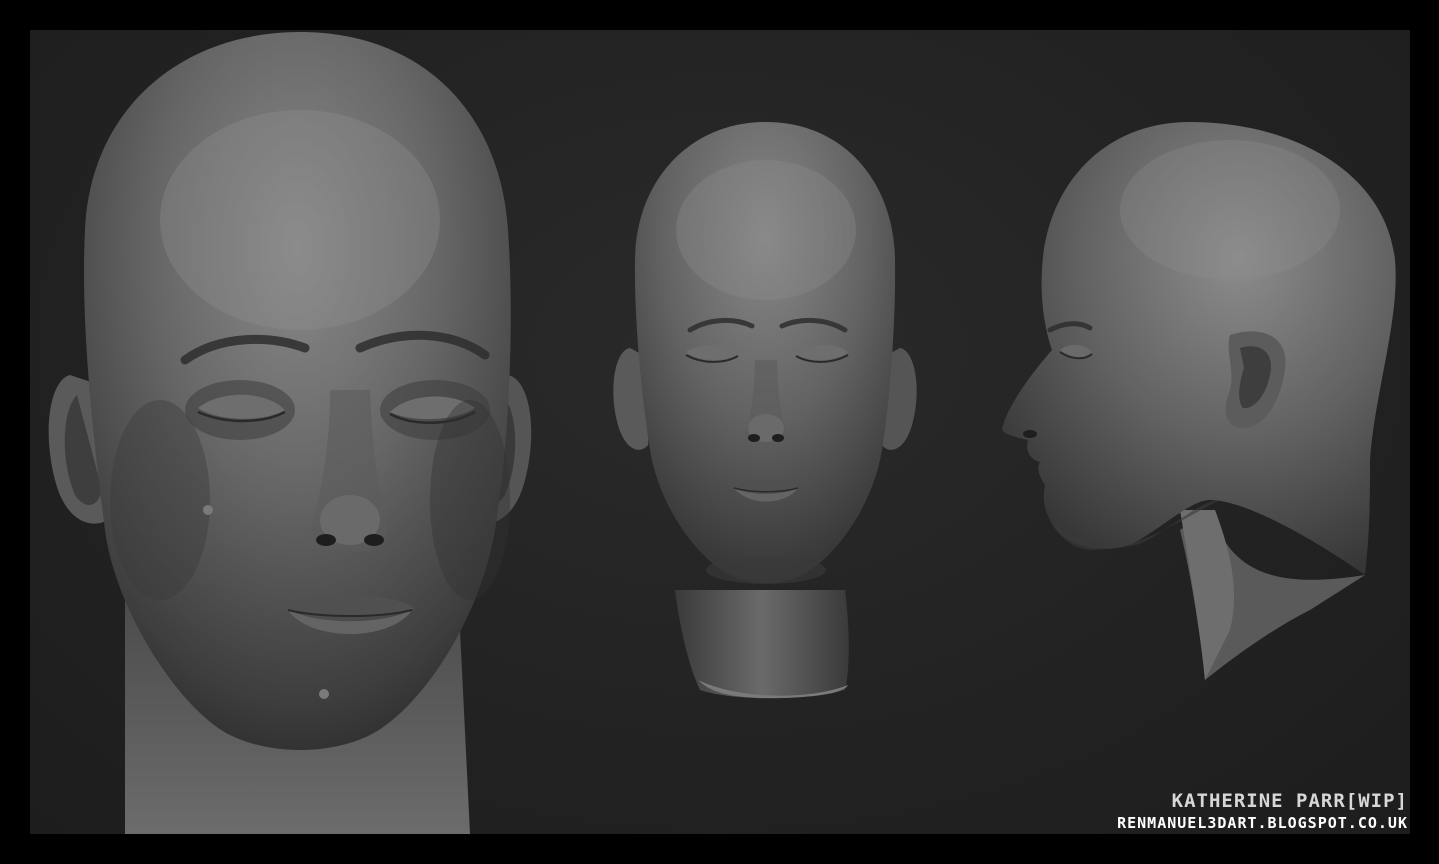 The height and width of the screenshot is (864, 1439). What do you see at coordinates (1289, 801) in the screenshot?
I see `artwork-title: KATHERINE PARR[WIP]` at bounding box center [1289, 801].